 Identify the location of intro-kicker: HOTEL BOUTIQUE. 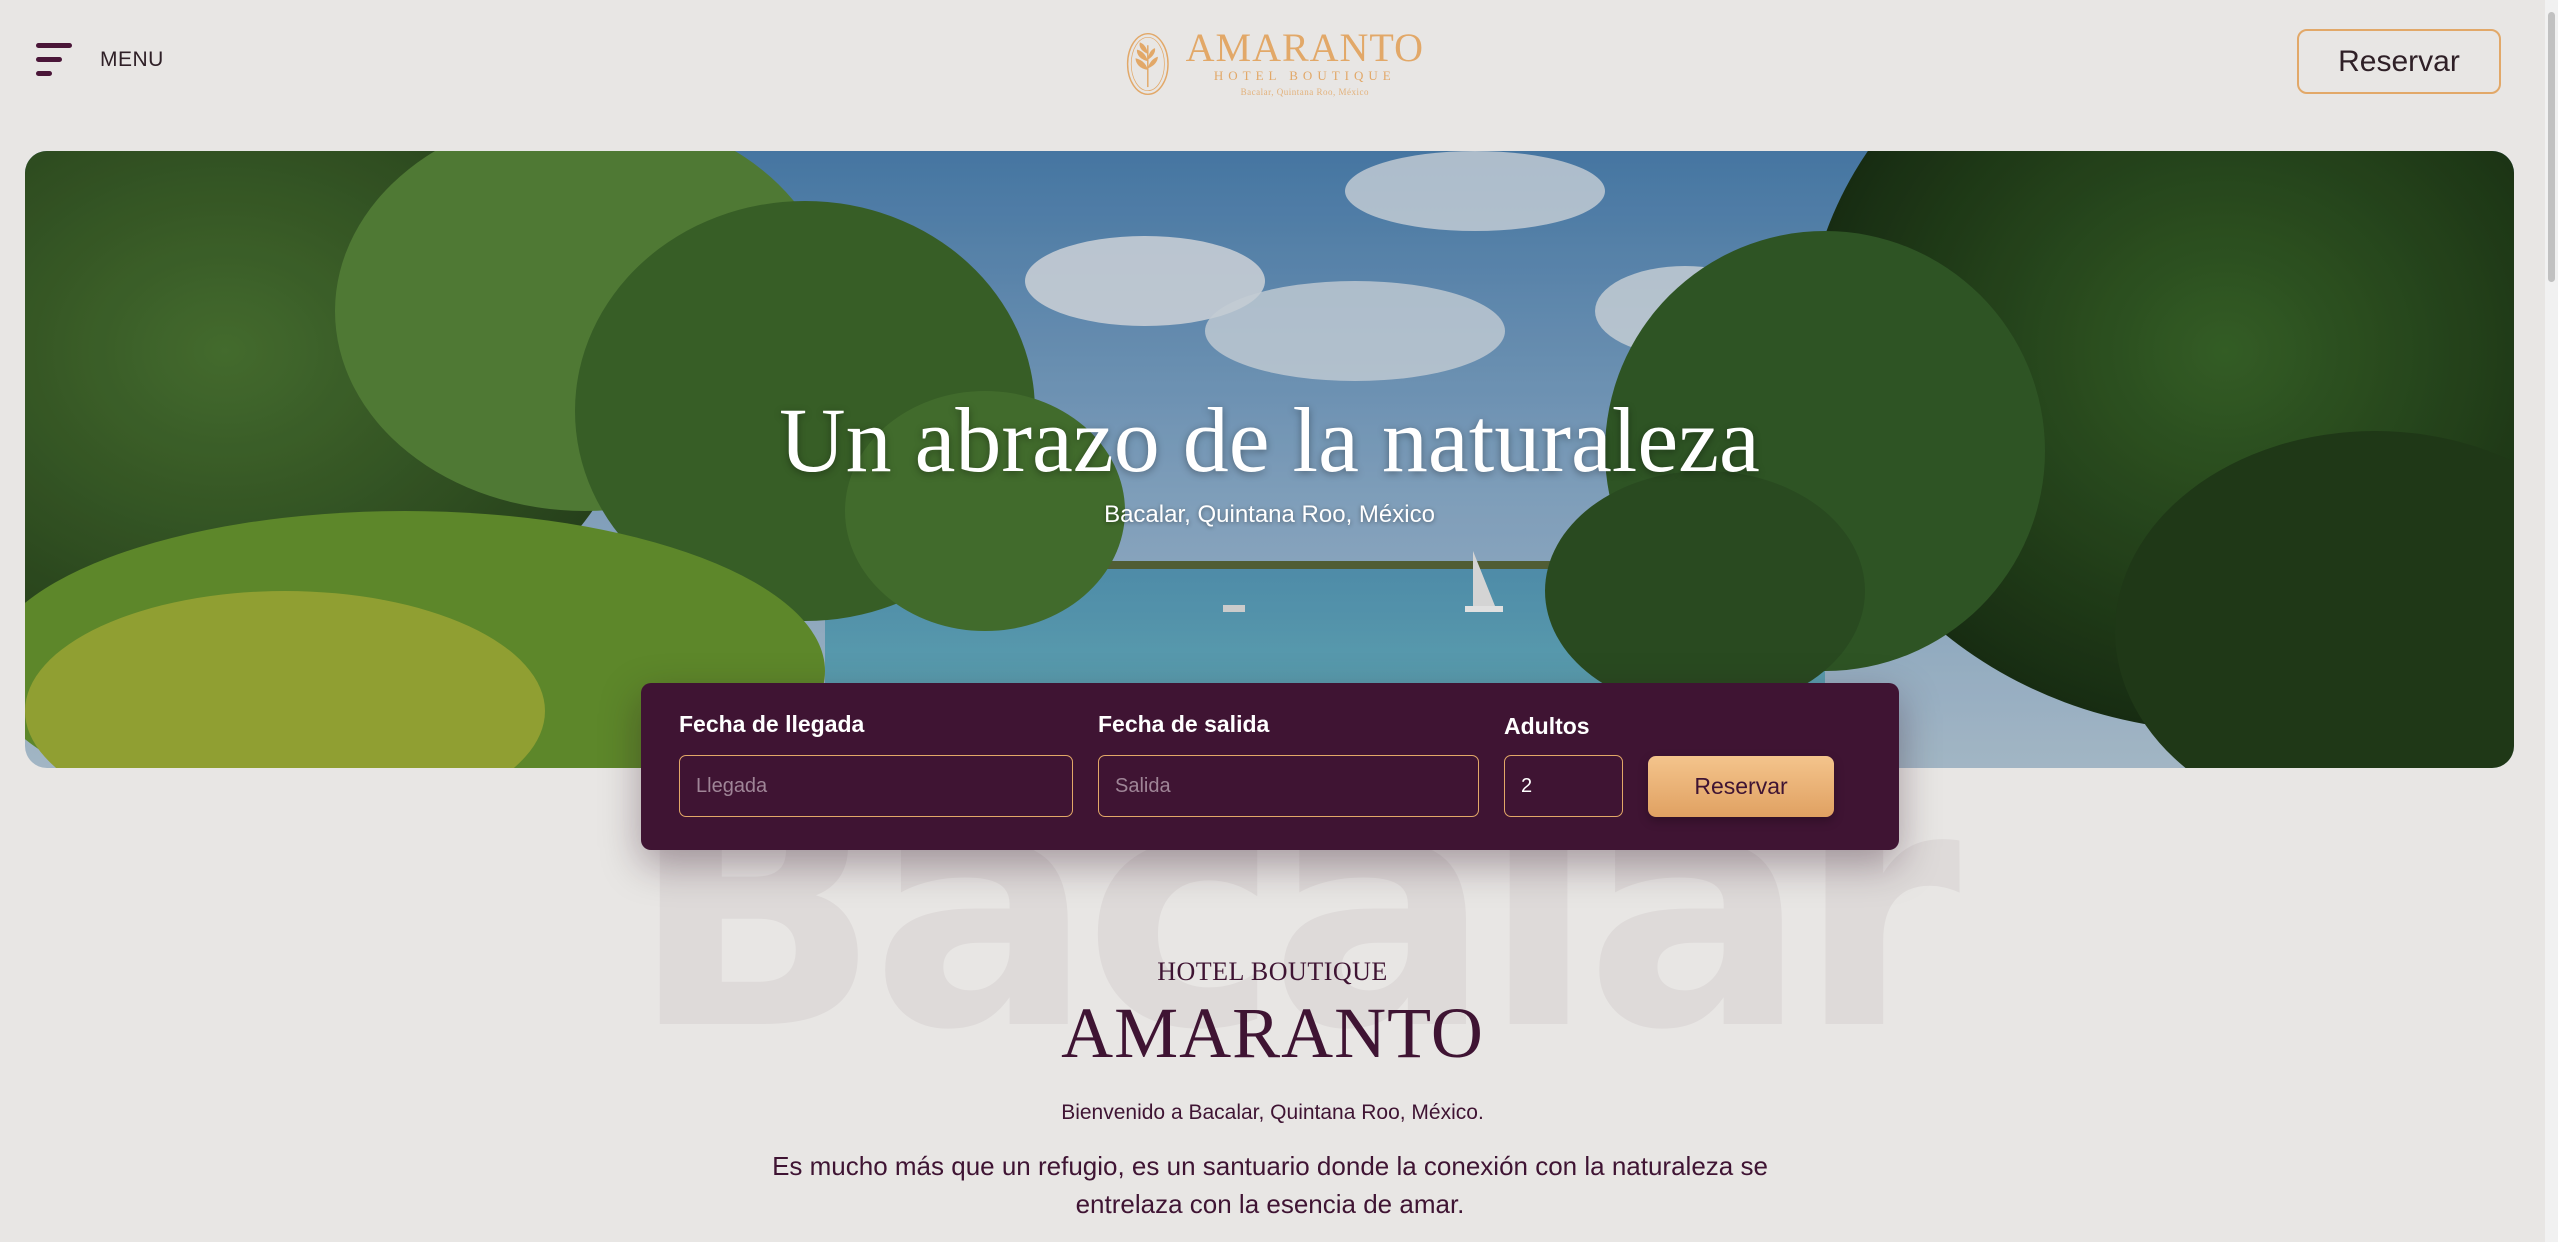
(1272, 971).